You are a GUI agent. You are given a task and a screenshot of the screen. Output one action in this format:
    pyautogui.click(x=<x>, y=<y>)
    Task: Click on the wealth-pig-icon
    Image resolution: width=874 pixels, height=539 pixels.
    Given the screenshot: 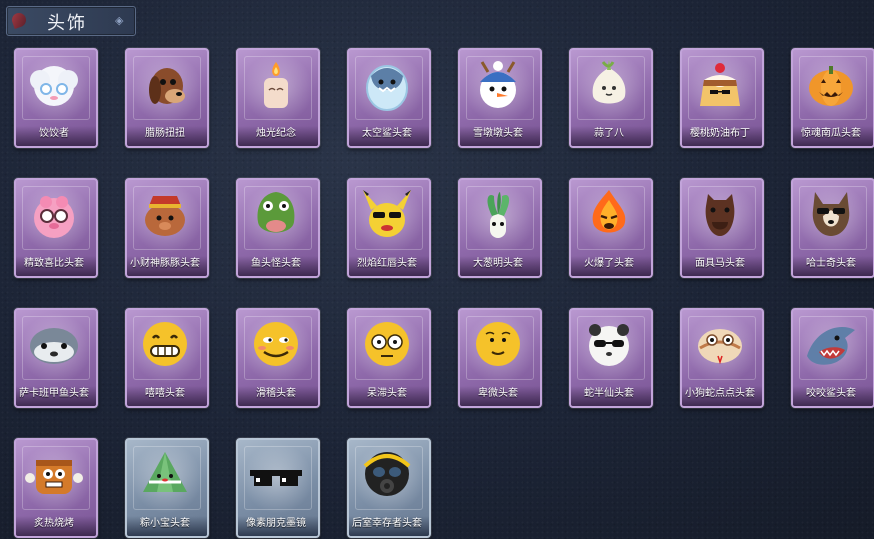 What is the action you would take?
    pyautogui.click(x=165, y=214)
    